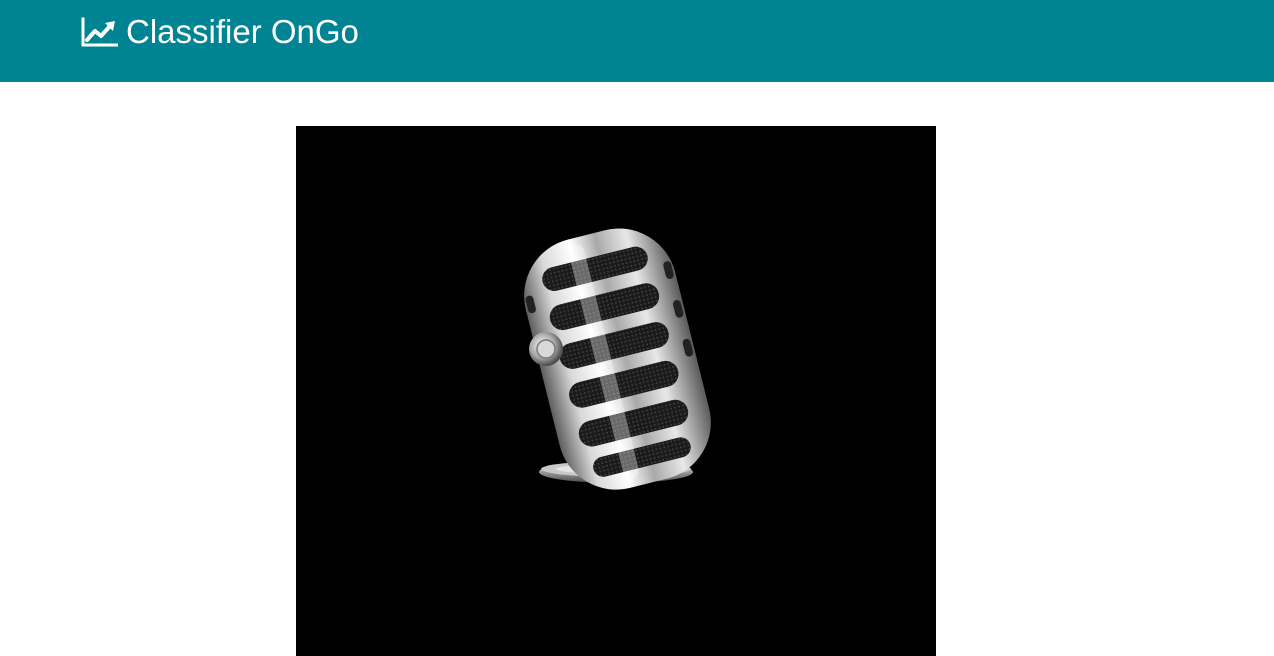  I want to click on top-navbar: Classifier OnGo, so click(637, 41).